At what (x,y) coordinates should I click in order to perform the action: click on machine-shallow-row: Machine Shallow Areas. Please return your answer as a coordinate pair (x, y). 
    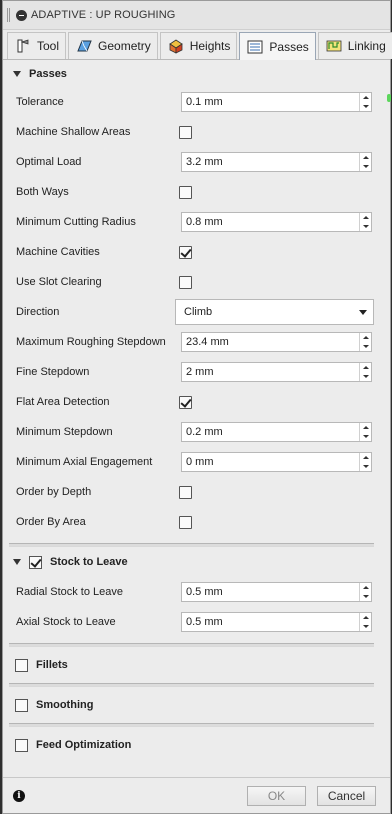
    Looking at the image, I should click on (196, 132).